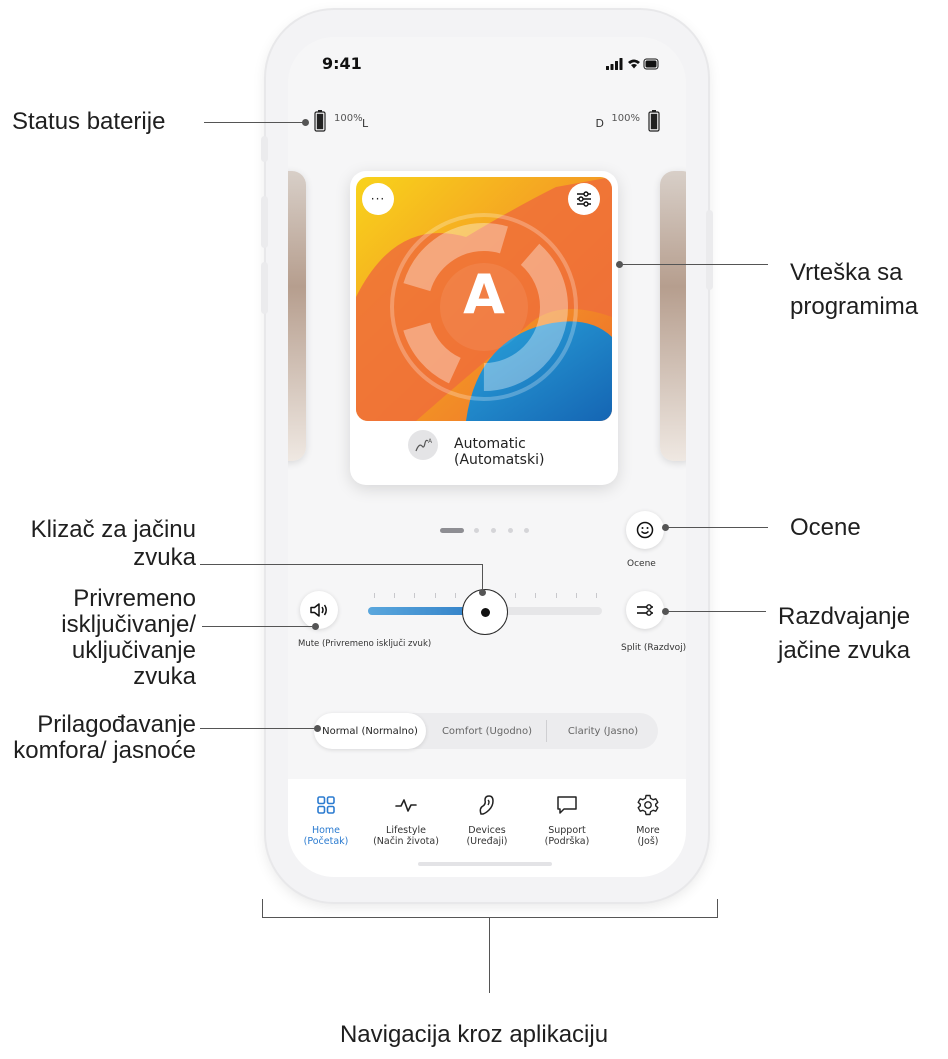 The height and width of the screenshot is (1059, 948). I want to click on segment-clarity: Clarity (Jasno), so click(603, 731).